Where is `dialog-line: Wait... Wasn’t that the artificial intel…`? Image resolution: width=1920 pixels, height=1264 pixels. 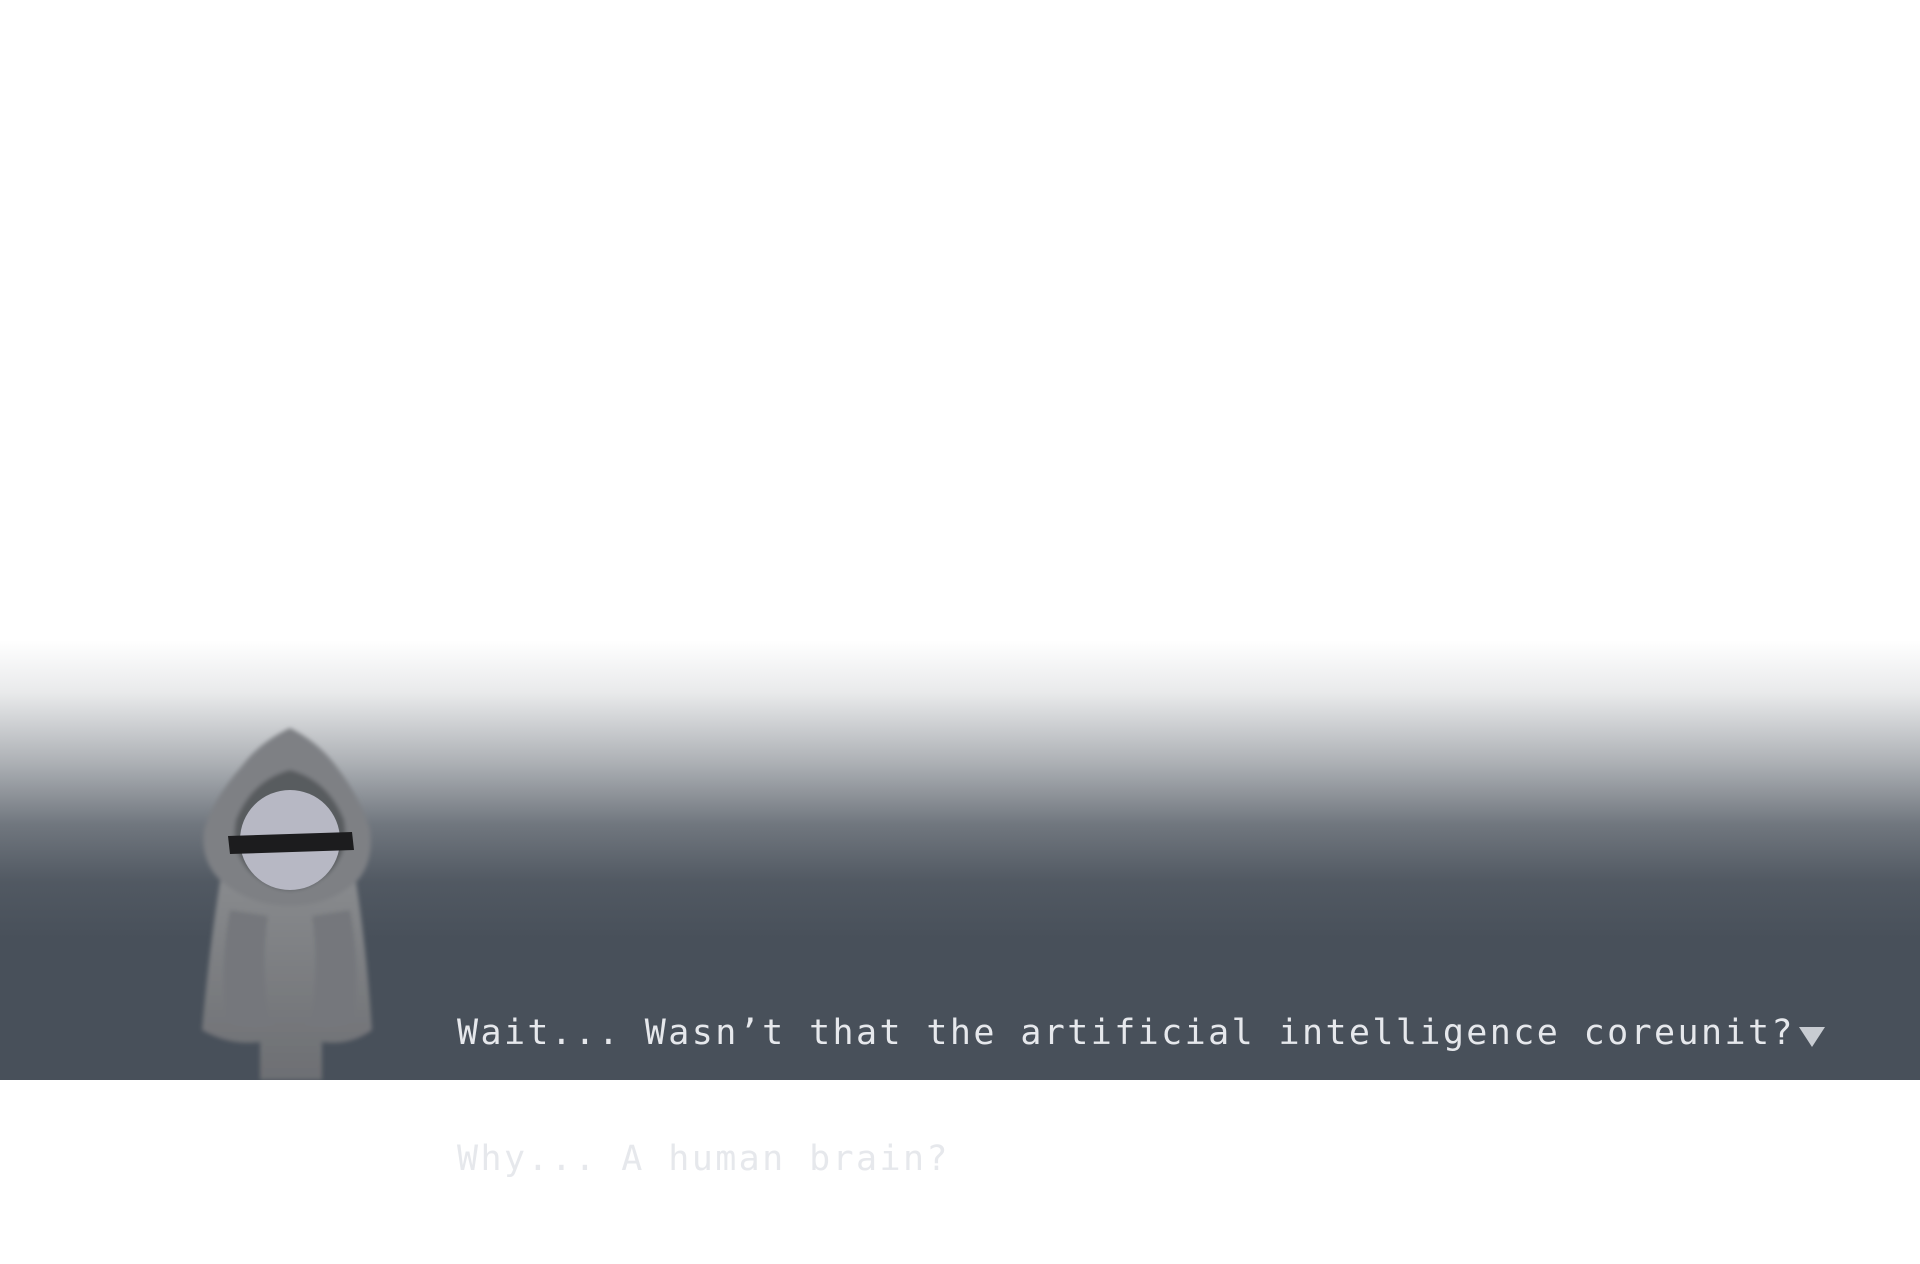 dialog-line: Wait... Wasn’t that the artificial intel… is located at coordinates (1126, 1033).